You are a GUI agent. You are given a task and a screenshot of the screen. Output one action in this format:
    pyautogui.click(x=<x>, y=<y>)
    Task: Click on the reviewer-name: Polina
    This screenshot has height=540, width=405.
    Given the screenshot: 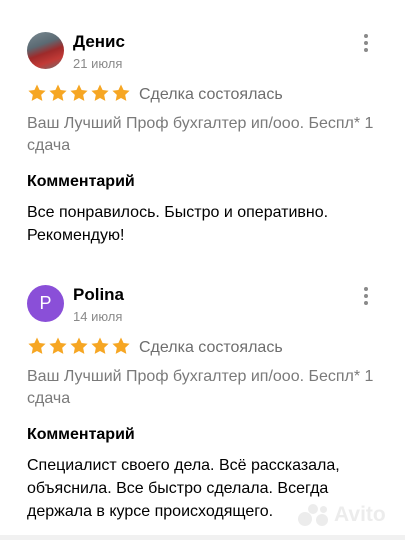 What is the action you would take?
    pyautogui.click(x=98, y=295)
    